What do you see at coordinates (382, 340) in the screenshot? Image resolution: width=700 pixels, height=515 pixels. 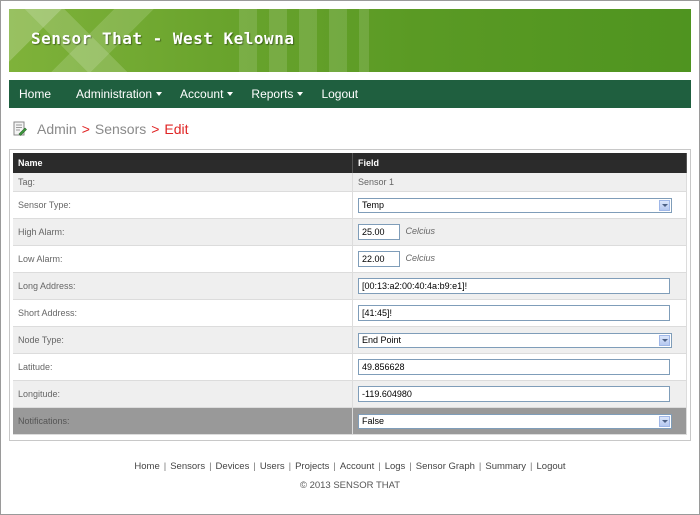 I see `node-type-selected: End Point` at bounding box center [382, 340].